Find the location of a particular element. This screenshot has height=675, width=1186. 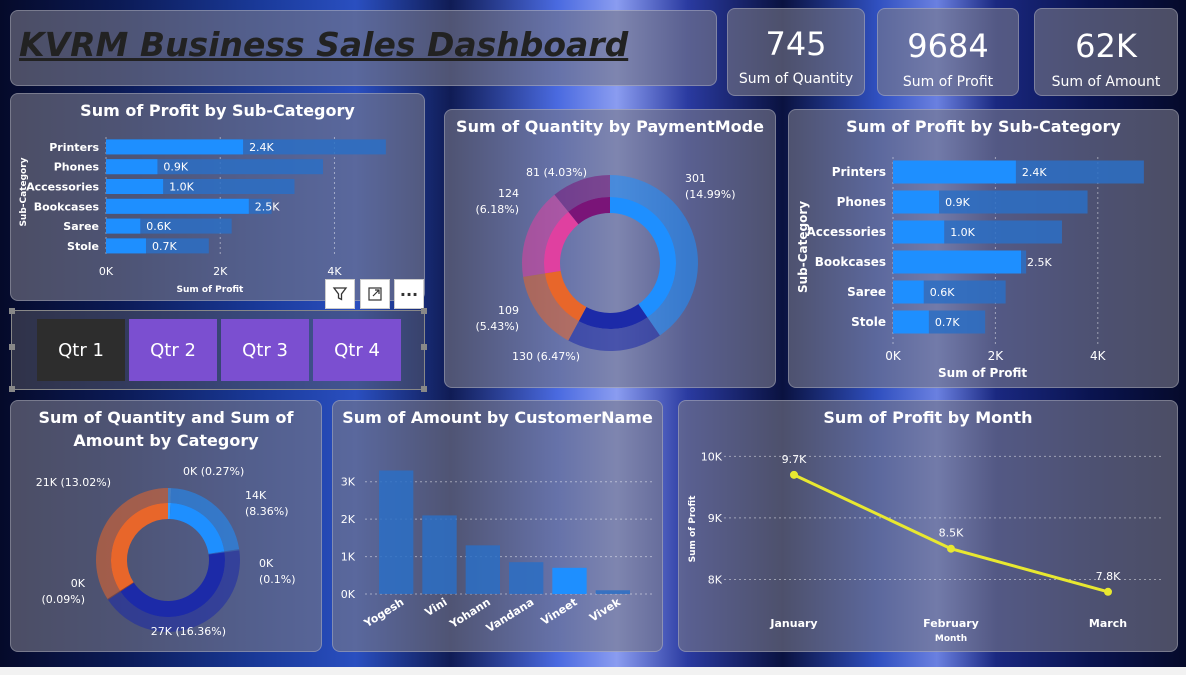

y-tick-label: 9K is located at coordinates (715, 518).